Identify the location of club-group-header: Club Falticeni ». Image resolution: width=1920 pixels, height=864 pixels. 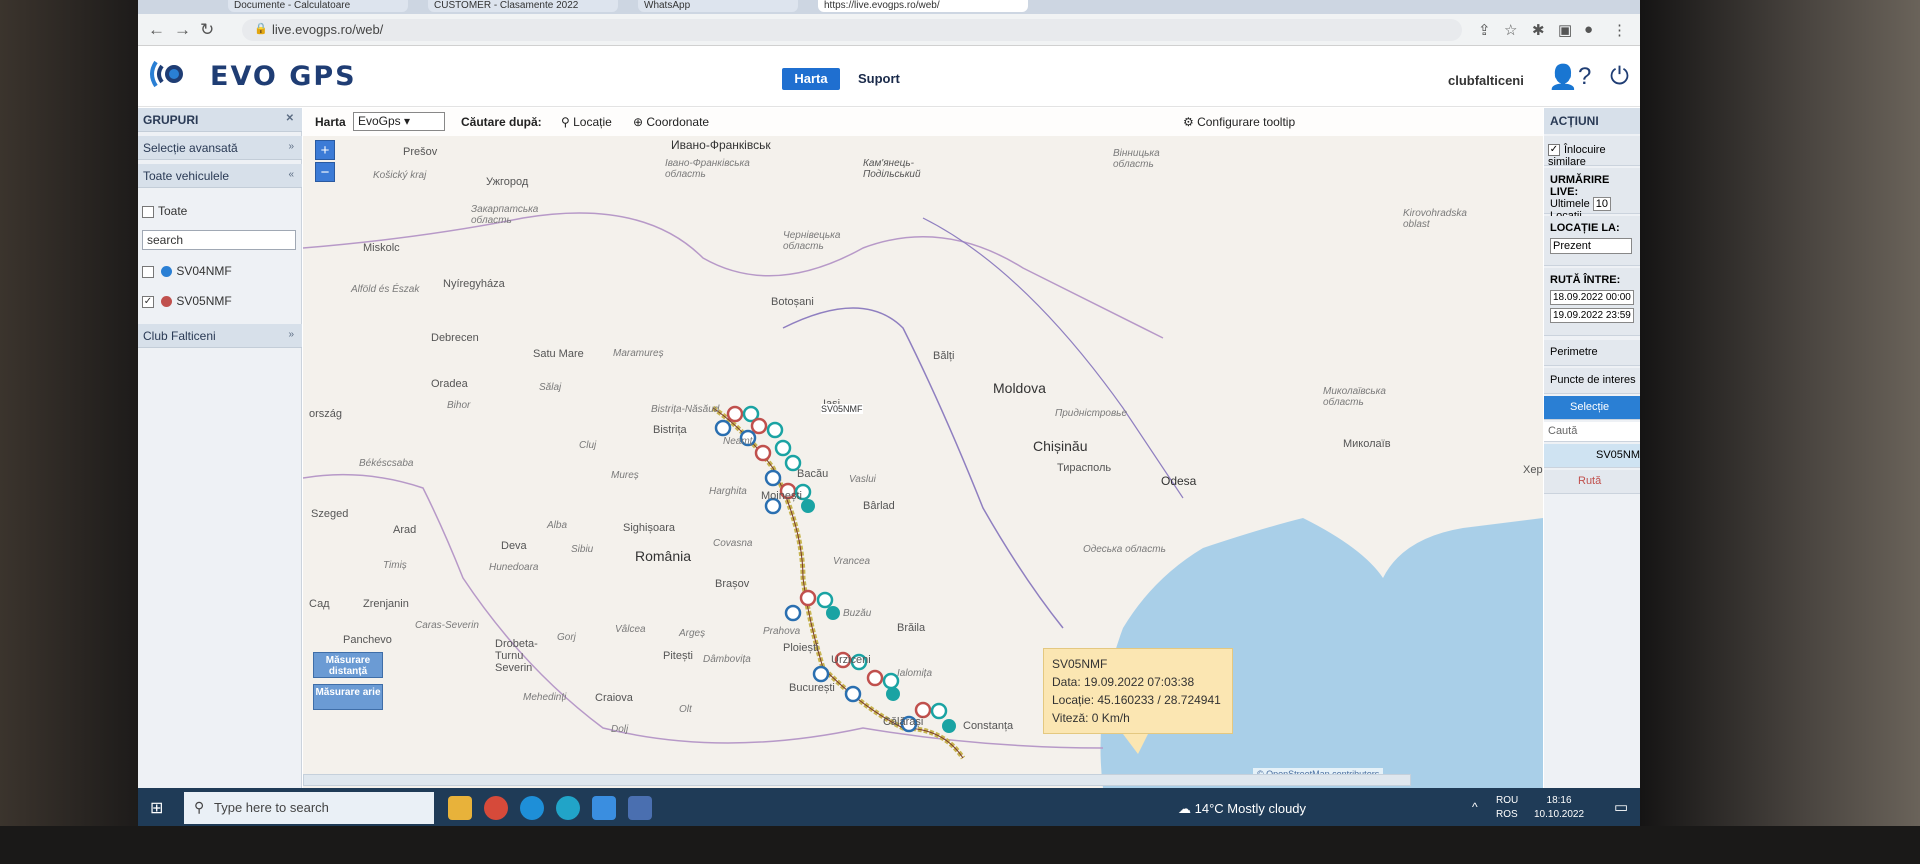
(220, 336).